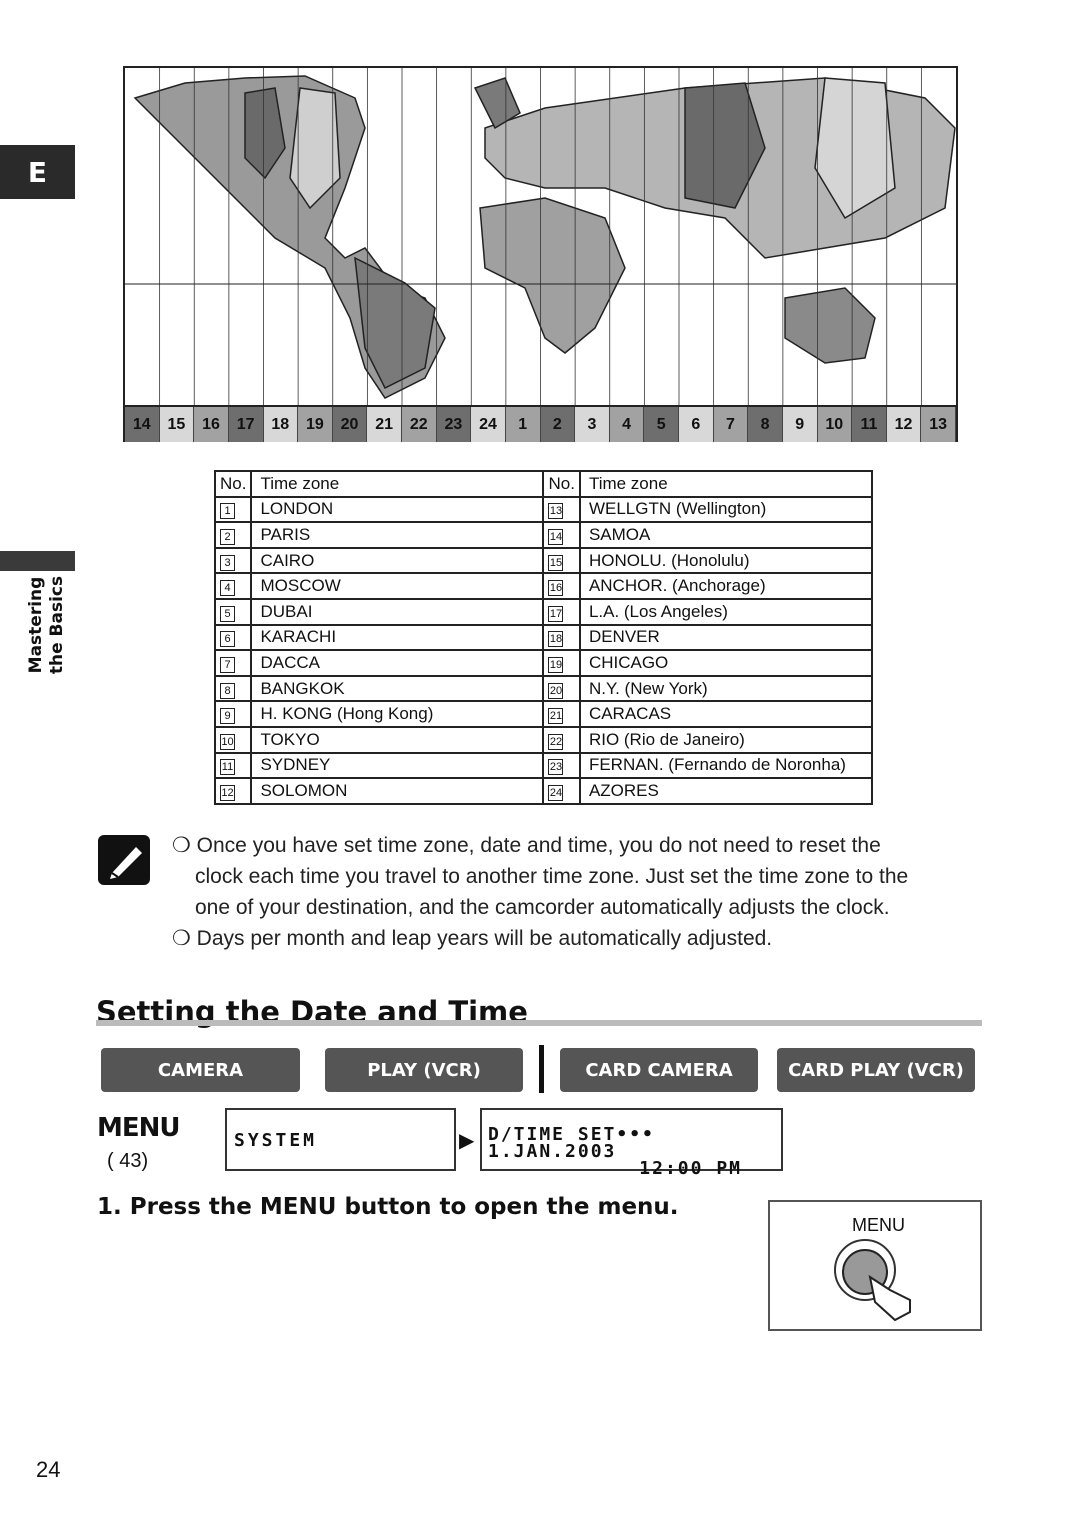 The height and width of the screenshot is (1535, 1080). I want to click on table-row: 5 DUBAI 17 L.A. (Los Angeles), so click(543, 611).